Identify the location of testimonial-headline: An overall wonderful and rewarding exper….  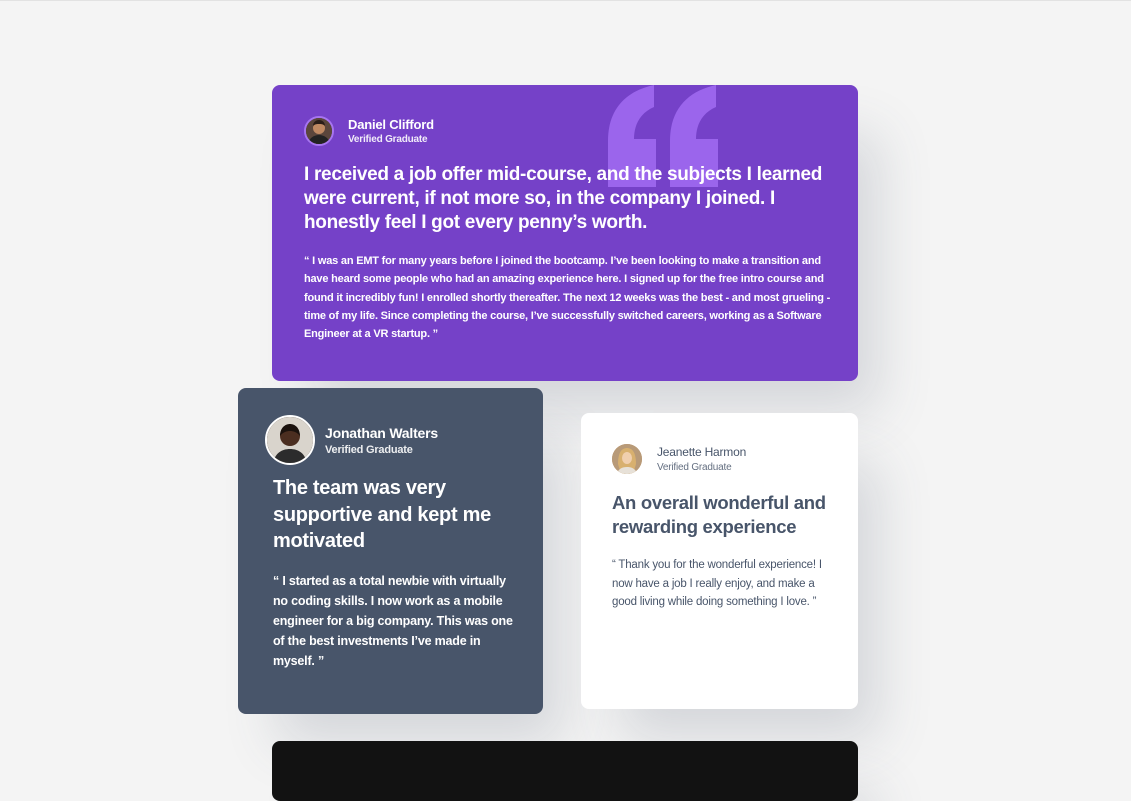
(719, 514).